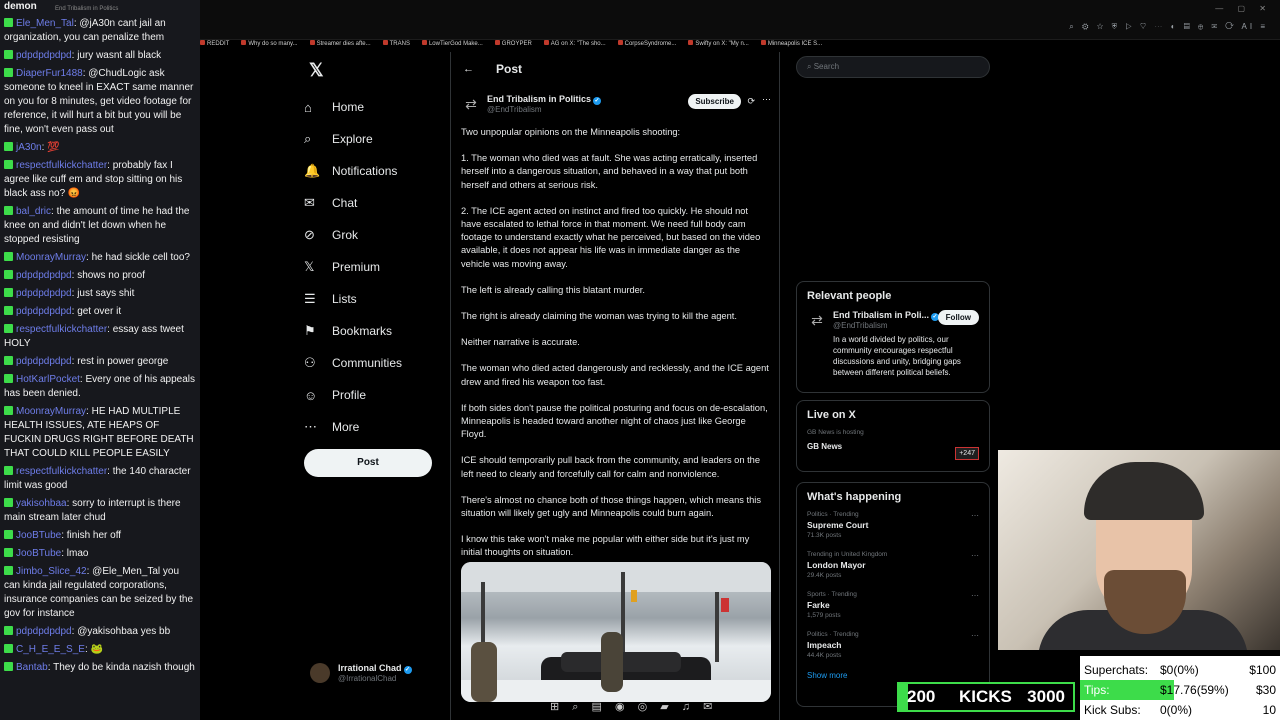 Image resolution: width=1280 pixels, height=720 pixels. What do you see at coordinates (367, 678) in the screenshot?
I see `account-handle: @IrrationalChad` at bounding box center [367, 678].